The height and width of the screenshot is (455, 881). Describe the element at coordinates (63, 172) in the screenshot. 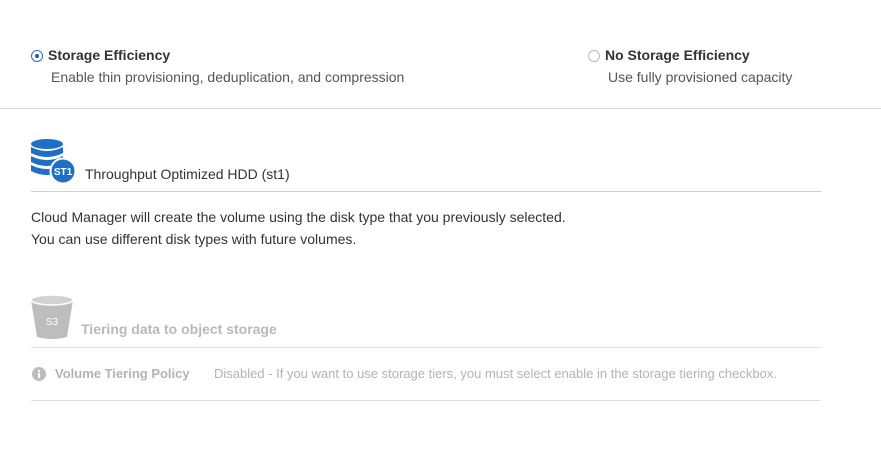

I see `disk-badge-text: ST1` at that location.